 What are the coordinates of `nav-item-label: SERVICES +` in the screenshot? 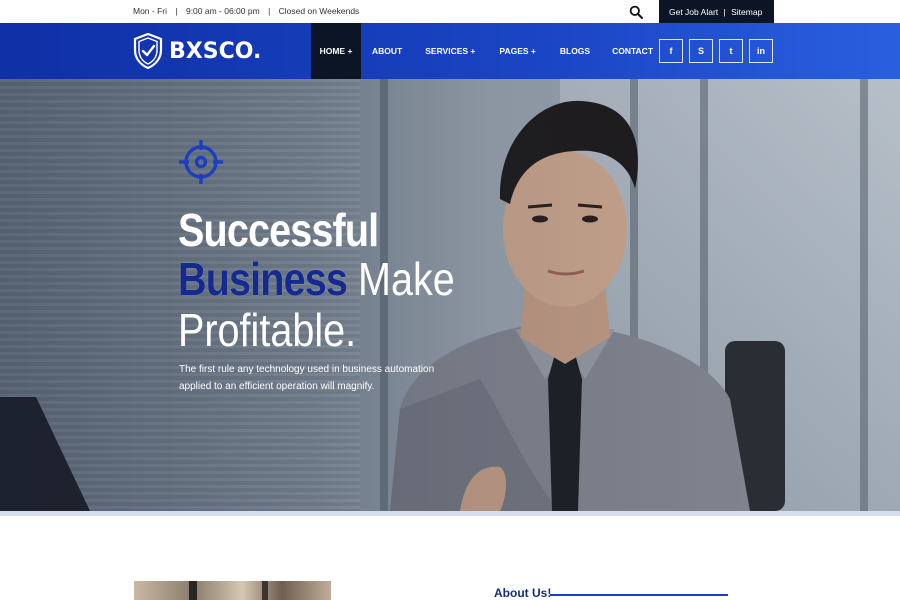 It's located at (450, 51).